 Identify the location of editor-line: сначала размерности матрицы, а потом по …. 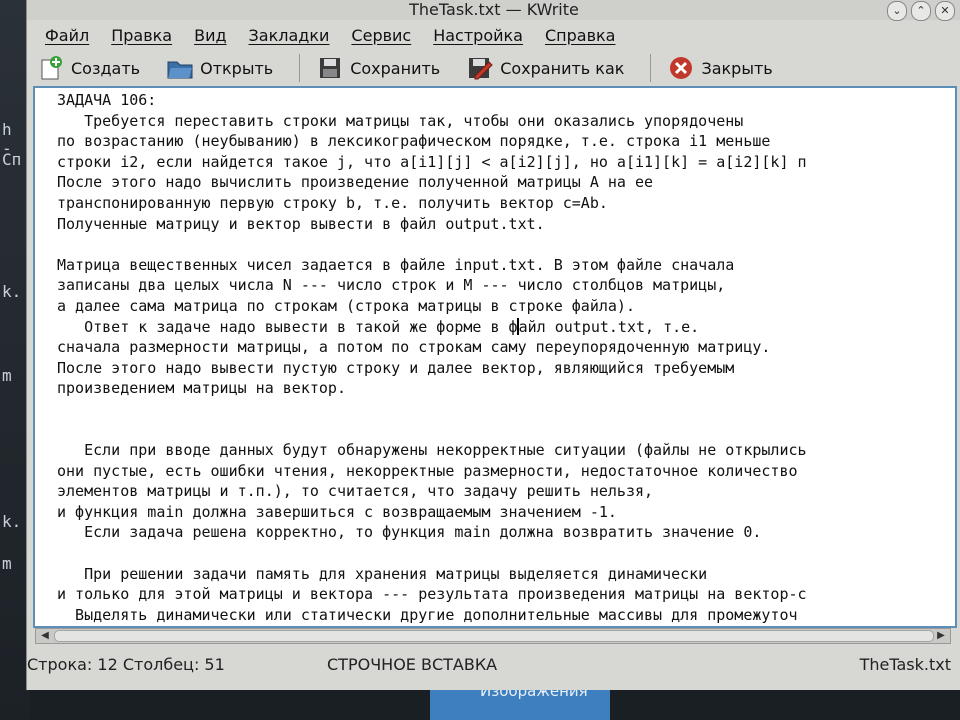
(506, 347).